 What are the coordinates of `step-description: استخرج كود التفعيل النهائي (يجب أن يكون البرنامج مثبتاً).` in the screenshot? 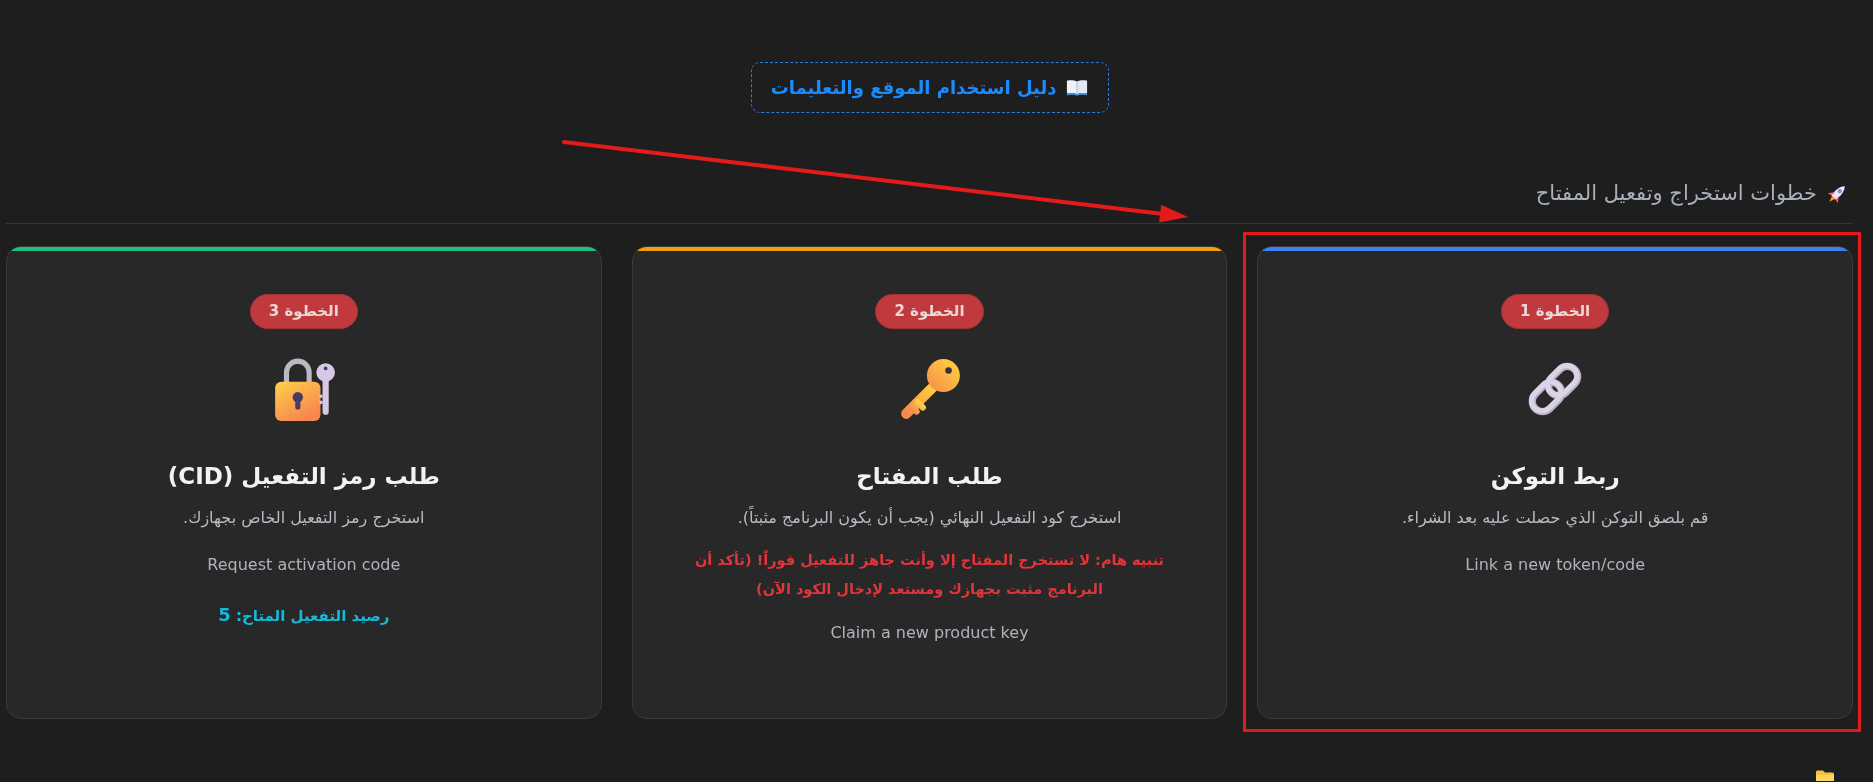 It's located at (929, 517).